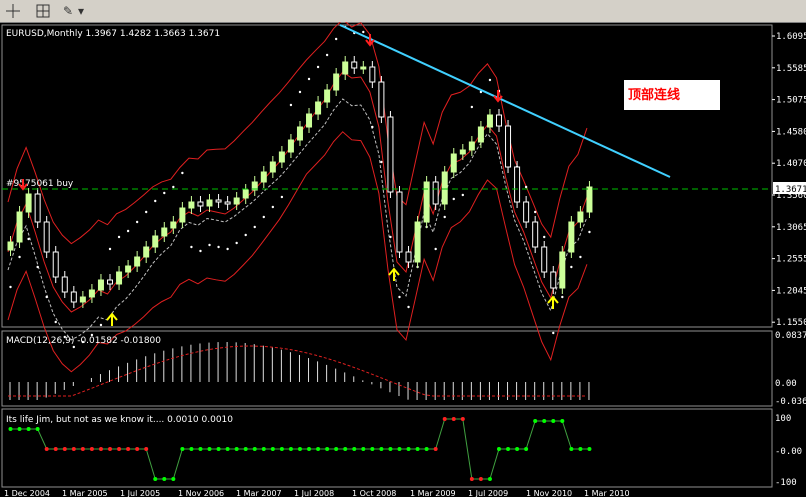  What do you see at coordinates (332, 296) in the screenshot?
I see `bottom-marker-arrows` at bounding box center [332, 296].